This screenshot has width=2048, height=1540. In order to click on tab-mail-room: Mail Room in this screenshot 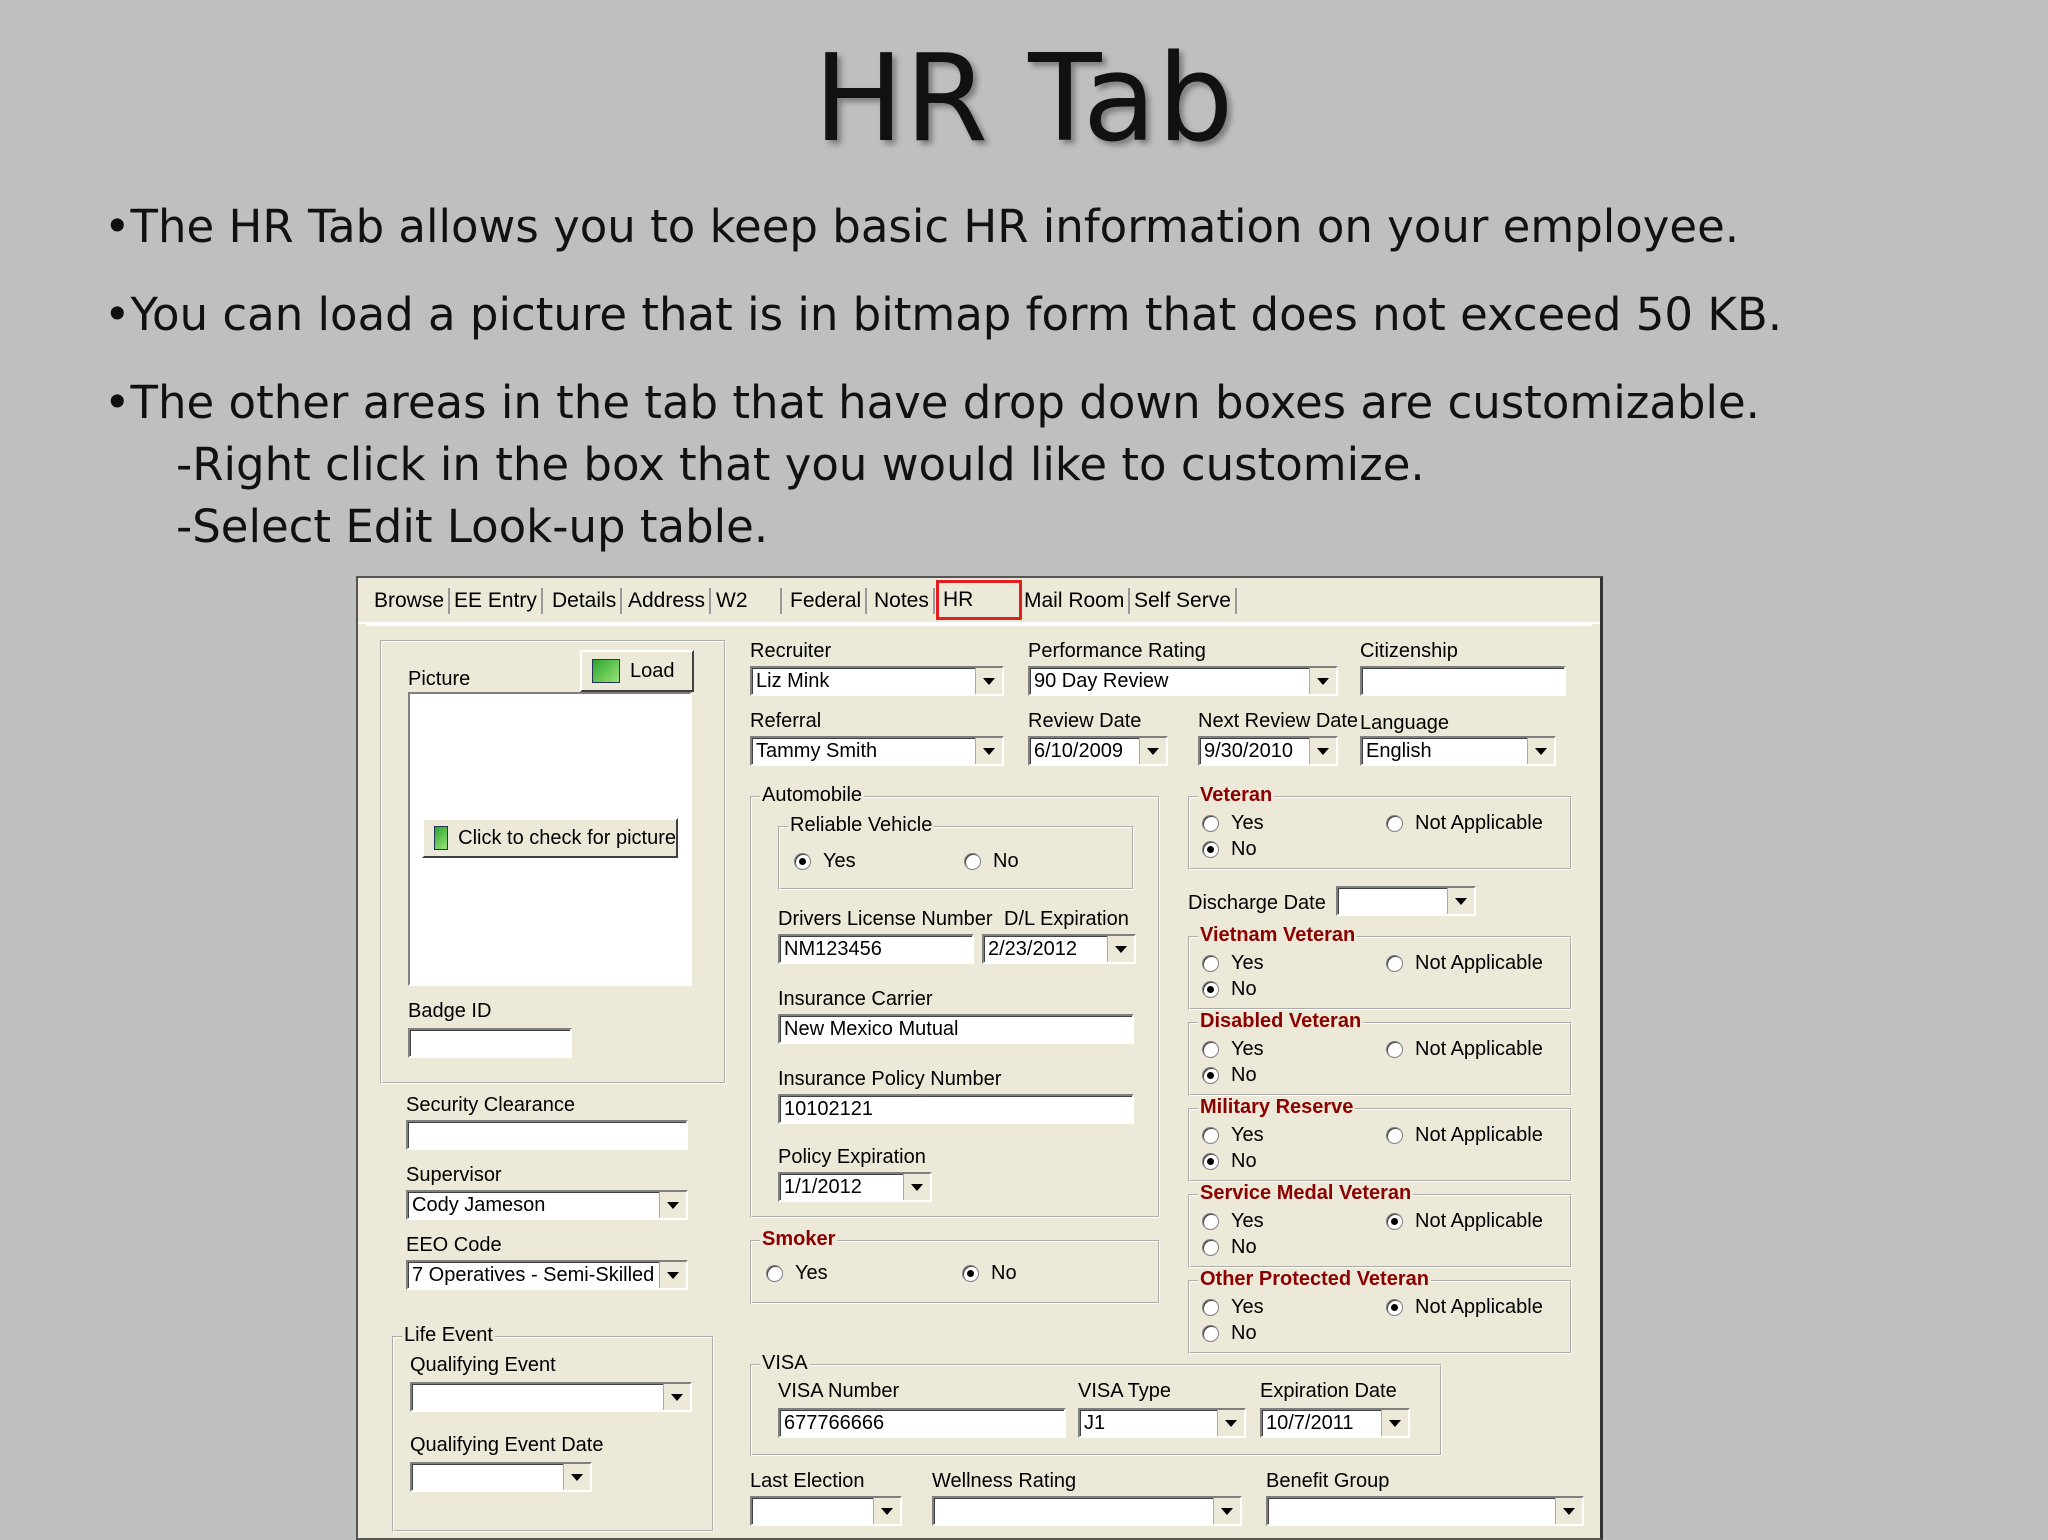, I will do `click(1075, 601)`.